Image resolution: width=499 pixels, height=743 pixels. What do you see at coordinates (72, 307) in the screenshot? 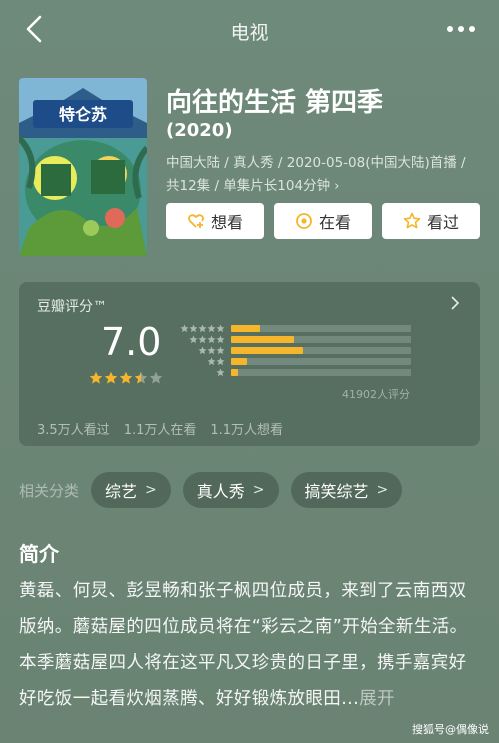
I see `rating-label: 豆瓣评分™` at bounding box center [72, 307].